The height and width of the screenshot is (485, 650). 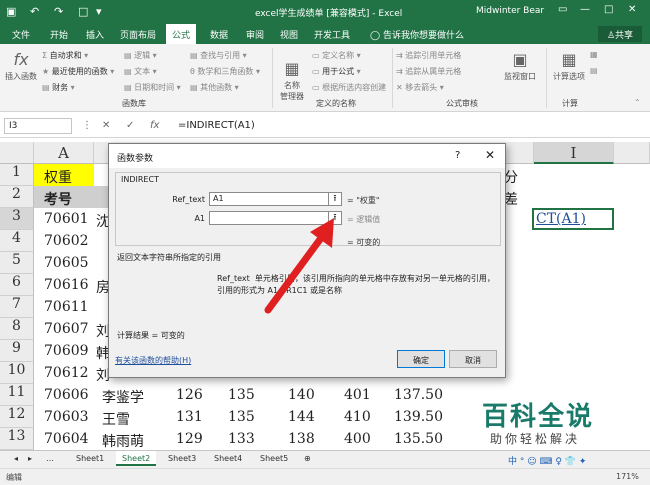 I want to click on insert-function-button: fx 插入函数, so click(x=21, y=66).